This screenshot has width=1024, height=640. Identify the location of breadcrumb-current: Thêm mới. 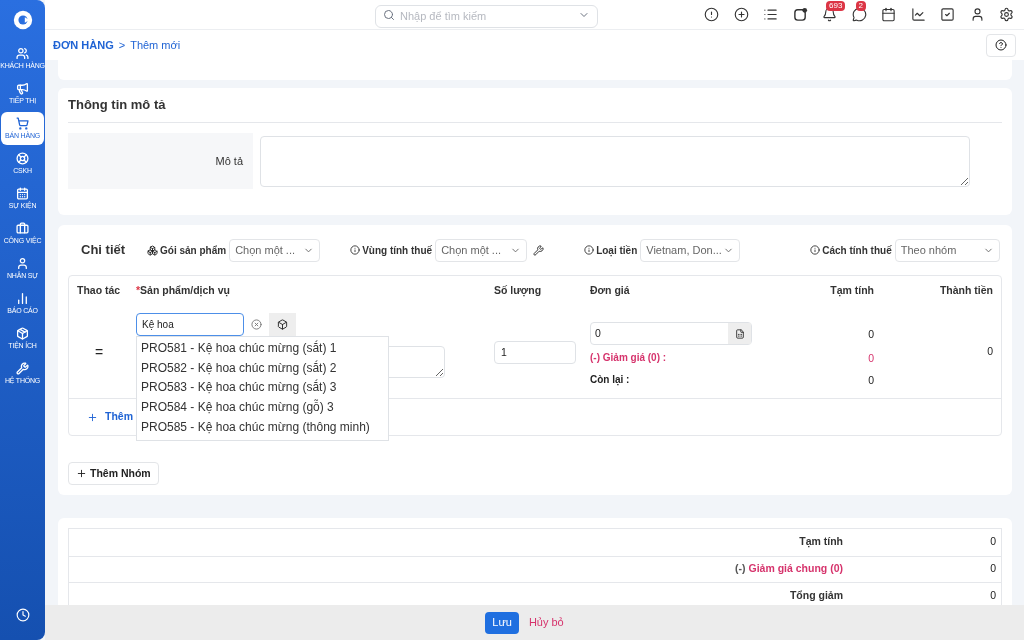
(155, 45).